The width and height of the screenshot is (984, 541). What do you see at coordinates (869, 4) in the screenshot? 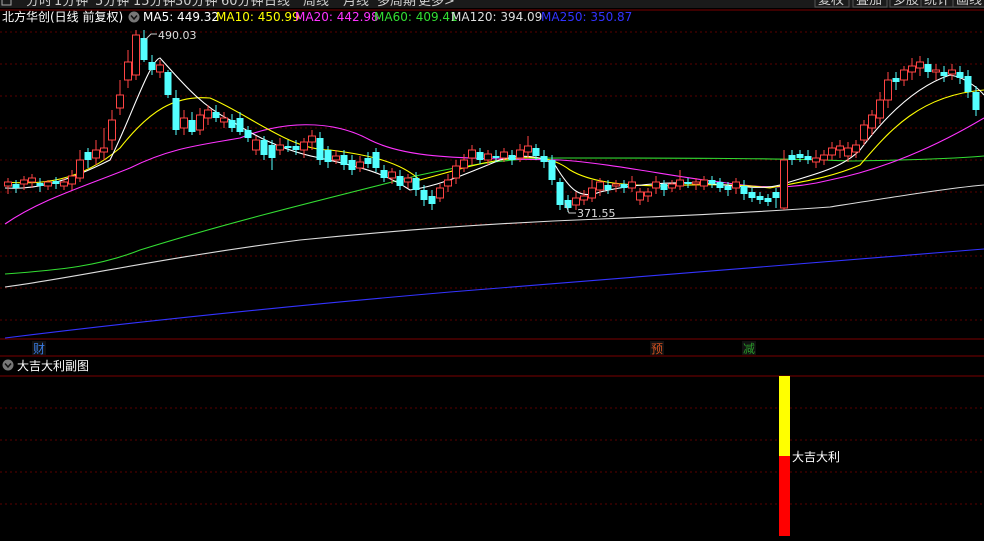
I see `toolbar-button-1: 叠加` at bounding box center [869, 4].